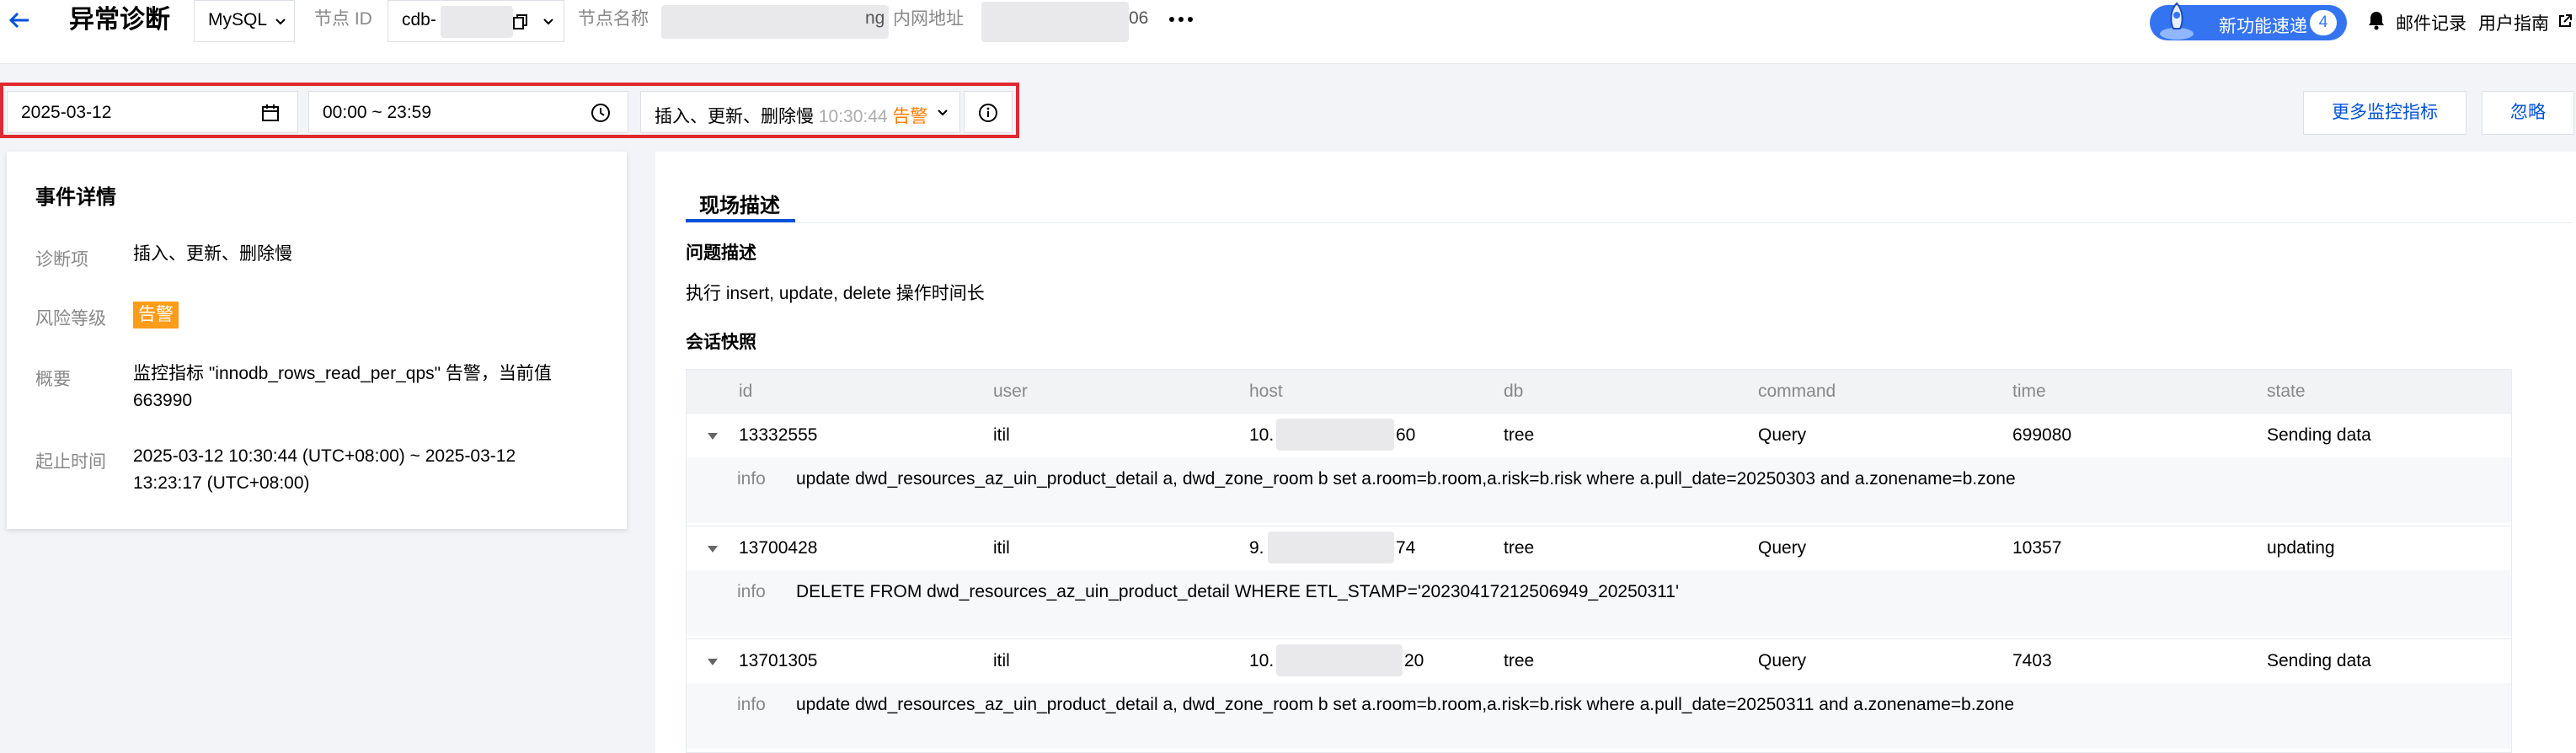 The image size is (2576, 753). I want to click on event-details-title: 事件详情, so click(75, 197).